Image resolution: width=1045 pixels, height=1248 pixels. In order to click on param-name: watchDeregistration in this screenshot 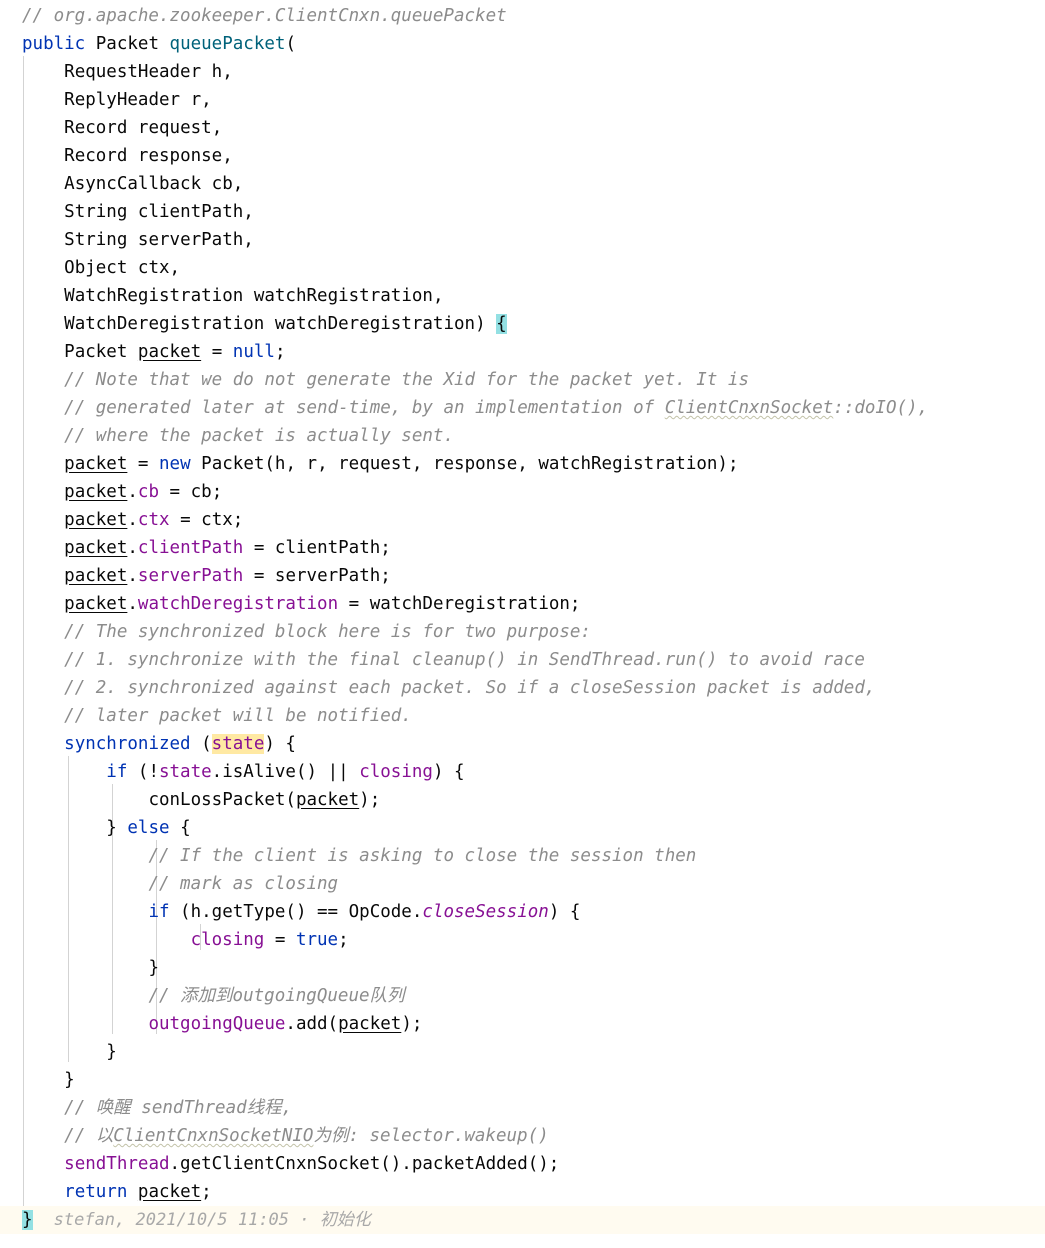, I will do `click(375, 324)`.